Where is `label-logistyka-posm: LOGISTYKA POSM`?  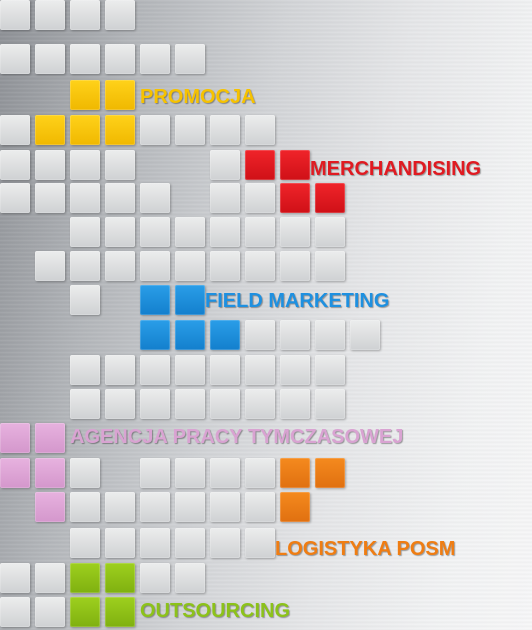
label-logistyka-posm: LOGISTYKA POSM is located at coordinates (365, 549).